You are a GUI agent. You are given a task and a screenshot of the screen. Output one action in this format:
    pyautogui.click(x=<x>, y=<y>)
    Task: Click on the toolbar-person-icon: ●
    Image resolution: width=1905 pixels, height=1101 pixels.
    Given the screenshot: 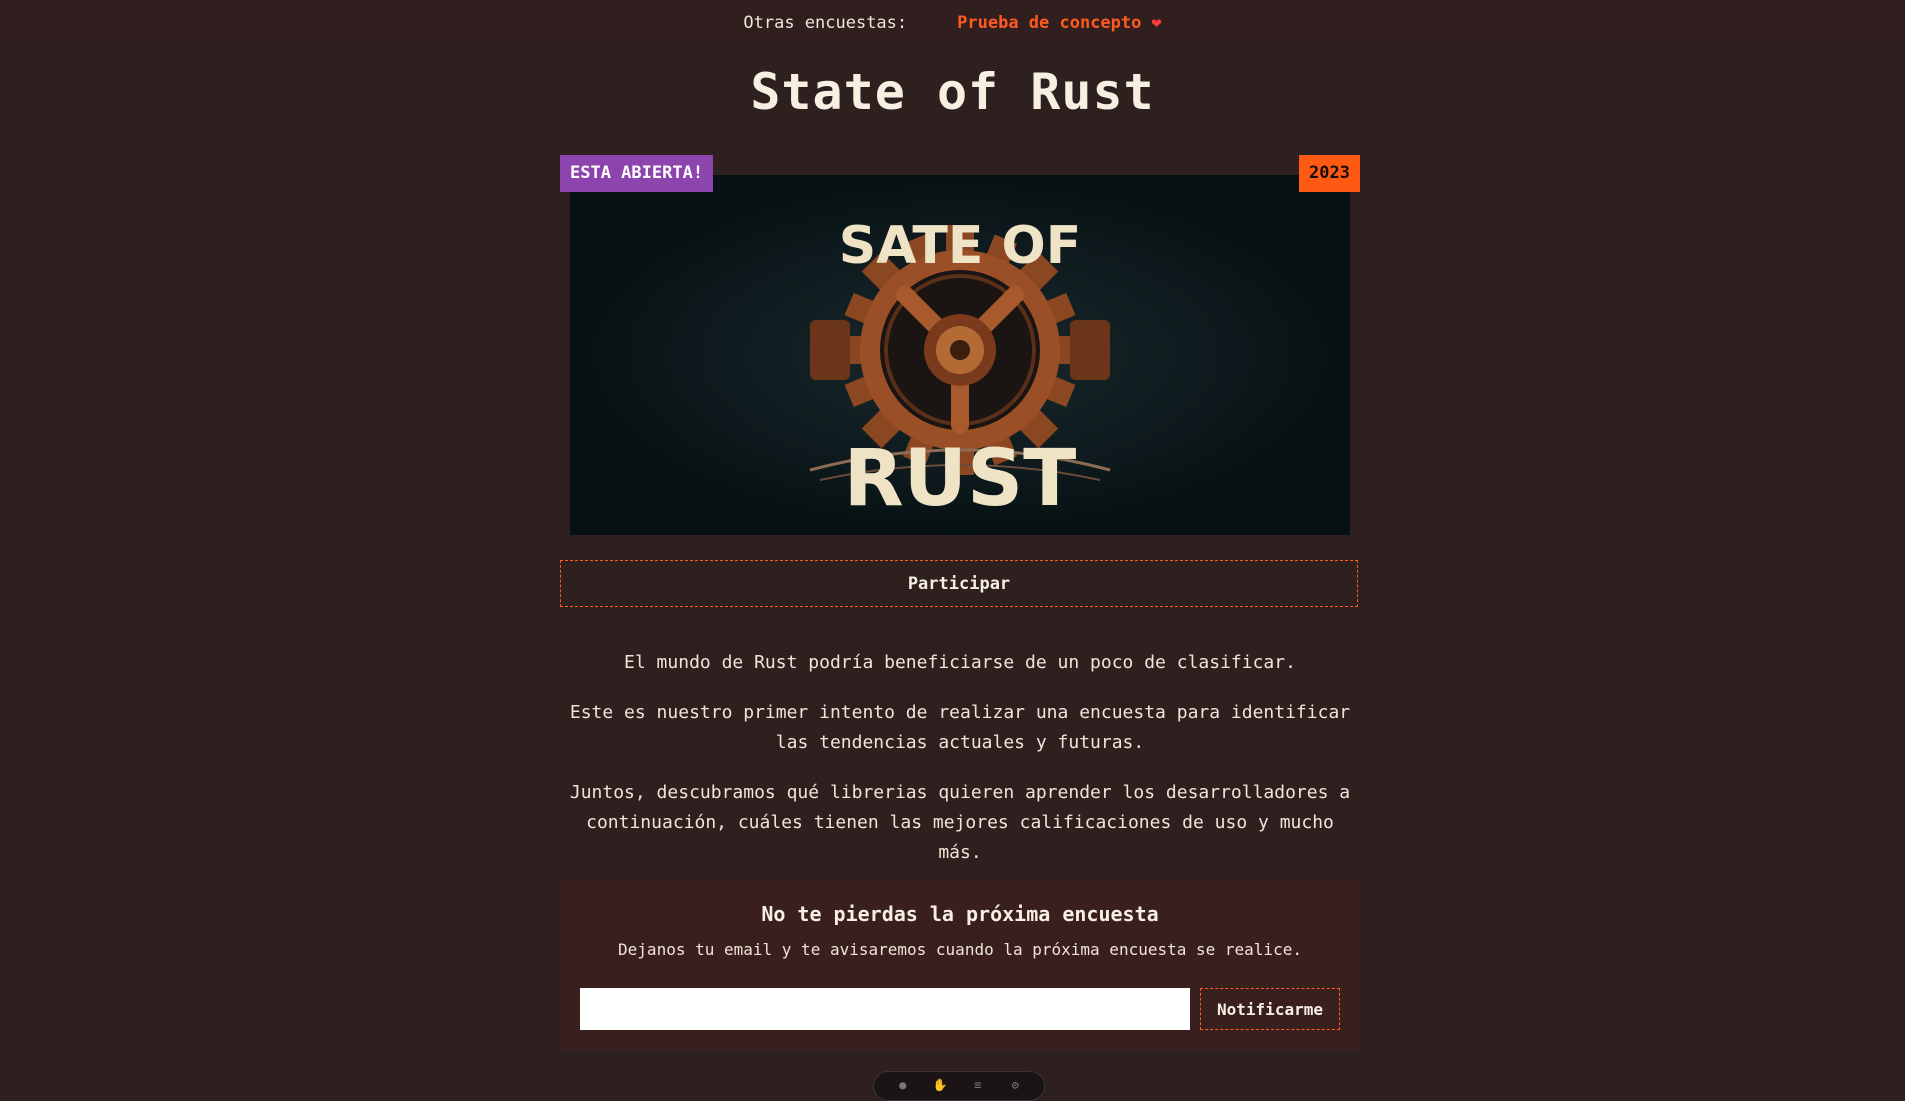 What is the action you would take?
    pyautogui.click(x=903, y=1086)
    